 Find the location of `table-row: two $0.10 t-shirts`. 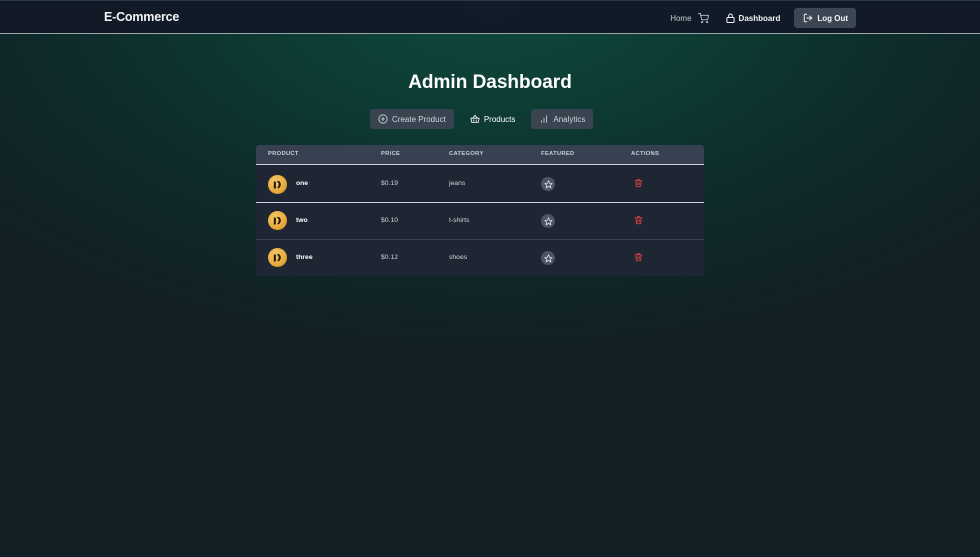

table-row: two $0.10 t-shirts is located at coordinates (480, 220).